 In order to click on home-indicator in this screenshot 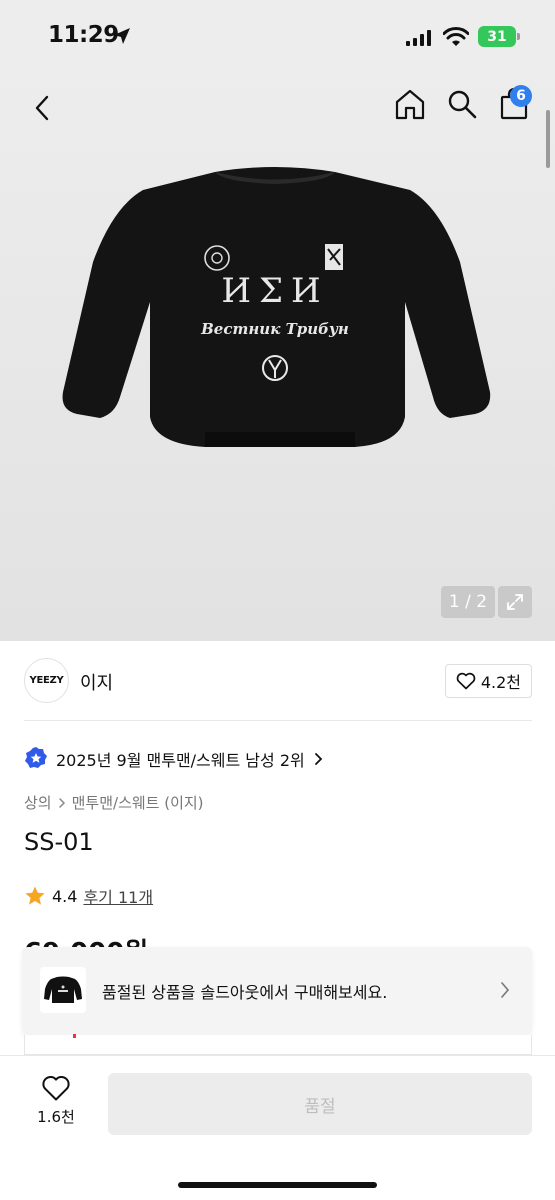, I will do `click(277, 1185)`.